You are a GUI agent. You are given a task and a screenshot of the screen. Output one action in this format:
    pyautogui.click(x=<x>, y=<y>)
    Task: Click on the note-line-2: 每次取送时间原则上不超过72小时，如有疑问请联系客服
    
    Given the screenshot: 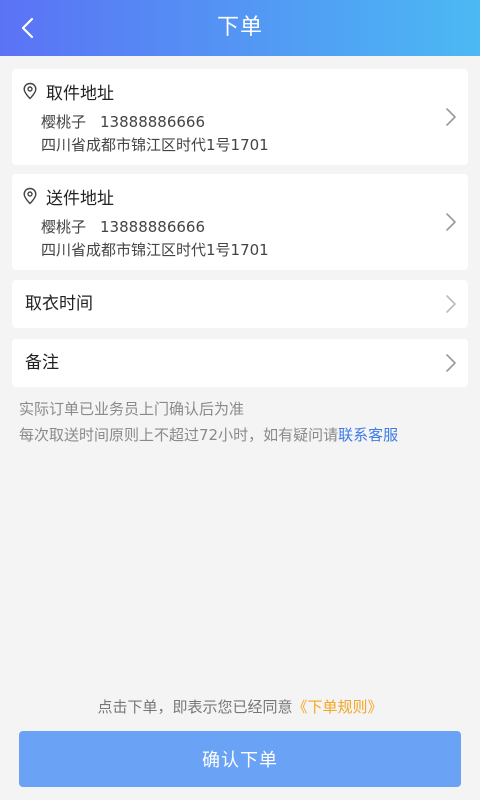 What is the action you would take?
    pyautogui.click(x=208, y=435)
    